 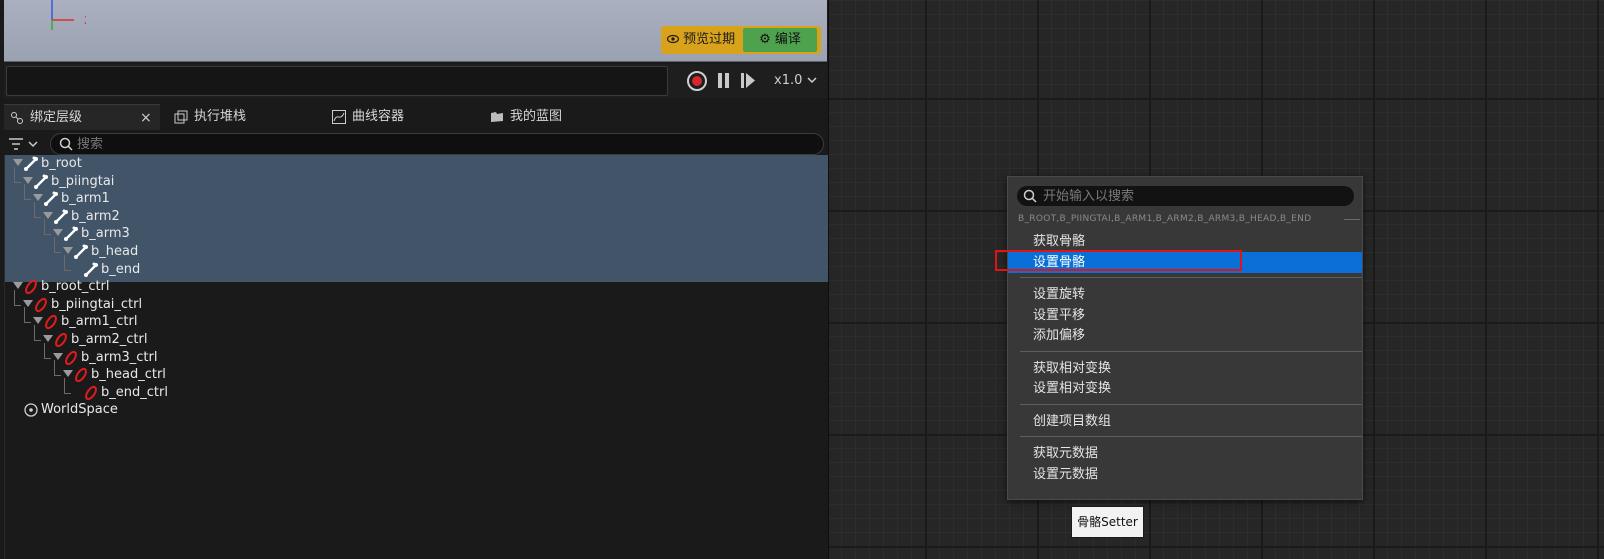 I want to click on search-input, so click(x=427, y=144).